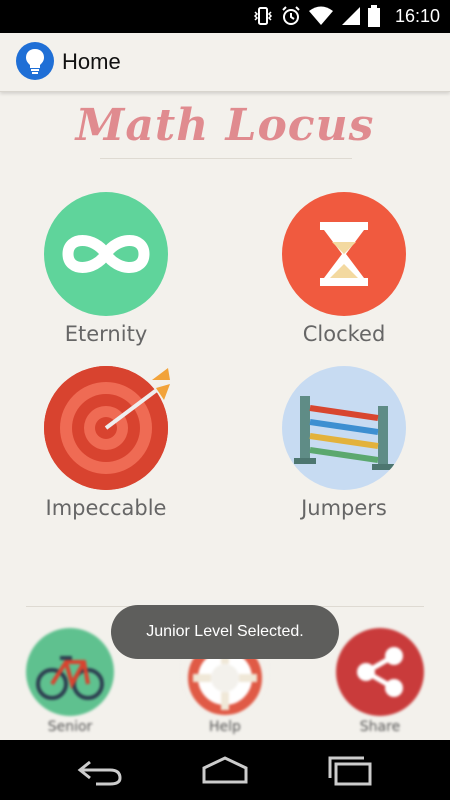 The height and width of the screenshot is (800, 450). I want to click on bicycle-icon, so click(70, 672).